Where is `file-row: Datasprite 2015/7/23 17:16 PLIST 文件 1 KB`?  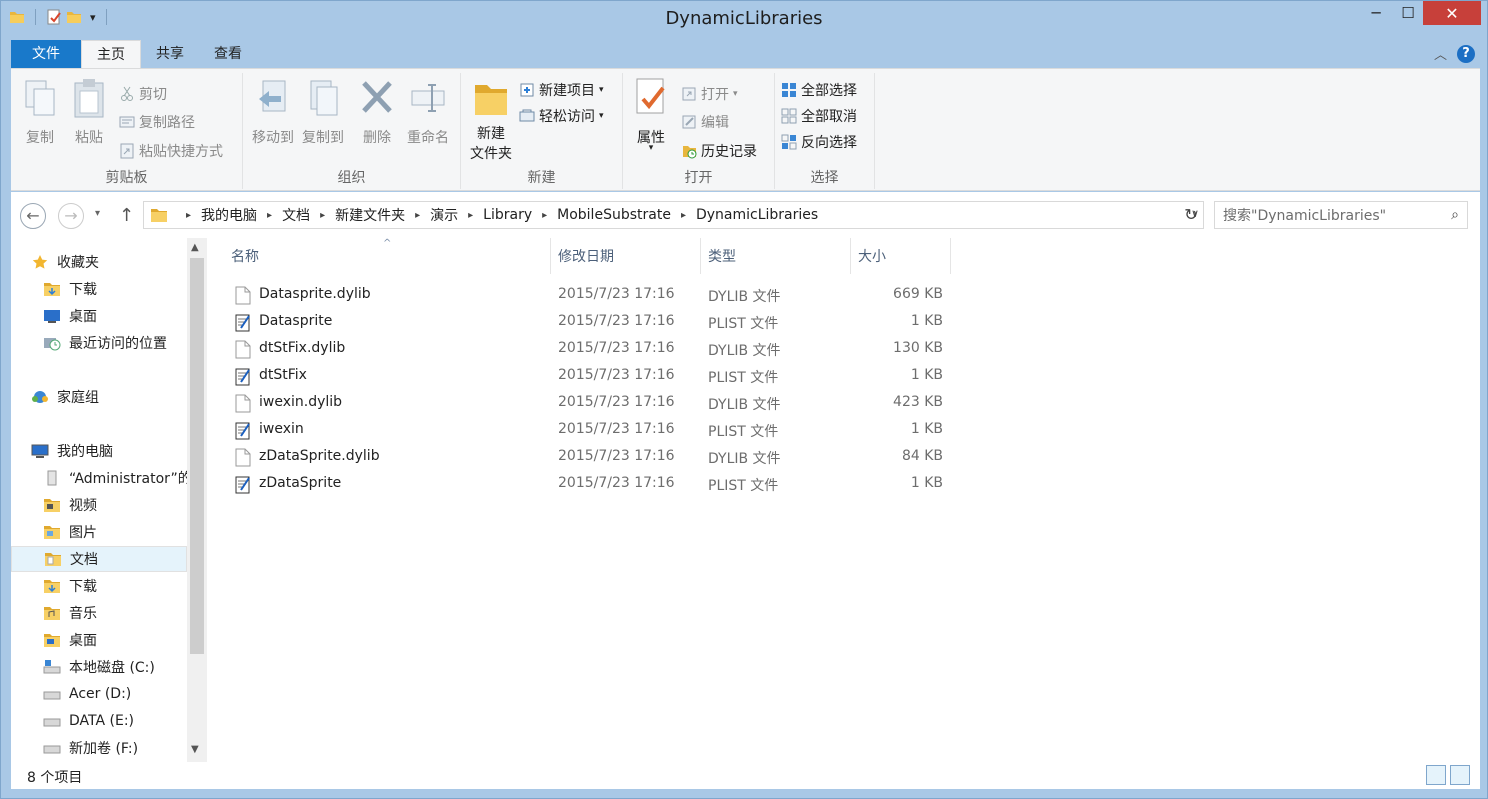 file-row: Datasprite 2015/7/23 17:16 PLIST 文件 1 KB is located at coordinates (590, 321).